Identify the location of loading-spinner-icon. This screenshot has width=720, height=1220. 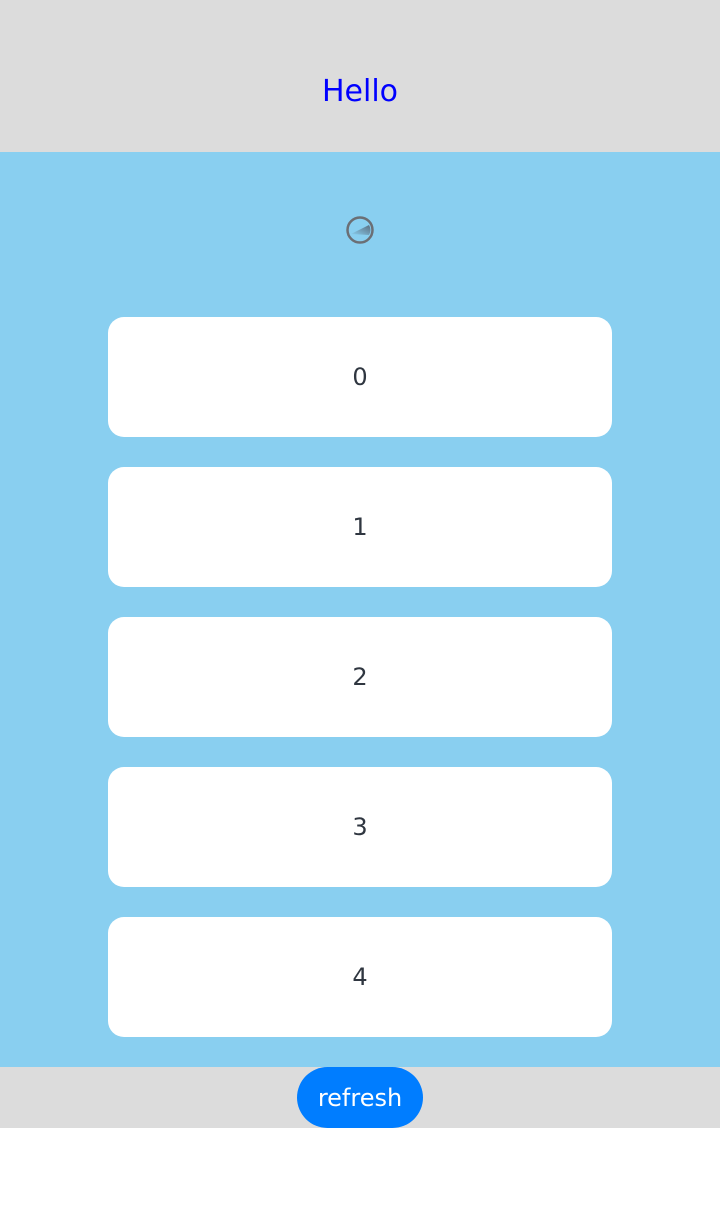
(360, 230).